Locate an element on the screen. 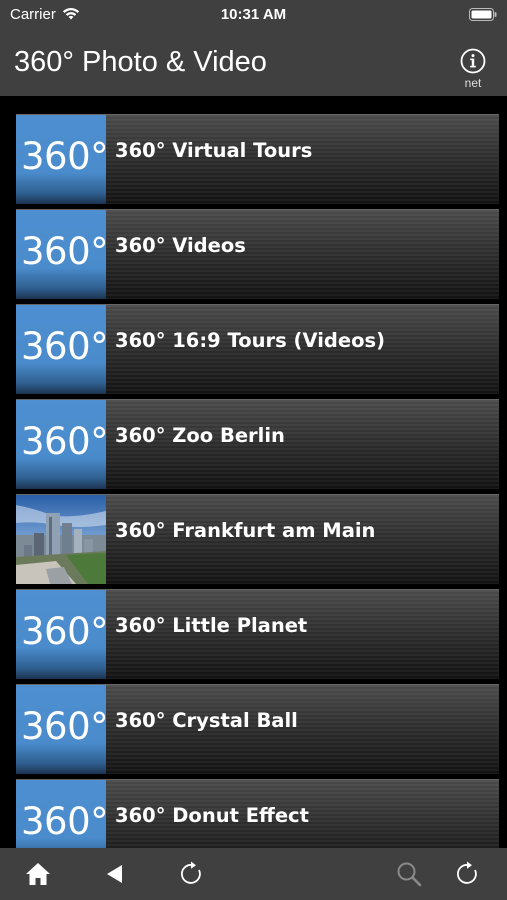 The height and width of the screenshot is (900, 507). city-photo is located at coordinates (61, 539).